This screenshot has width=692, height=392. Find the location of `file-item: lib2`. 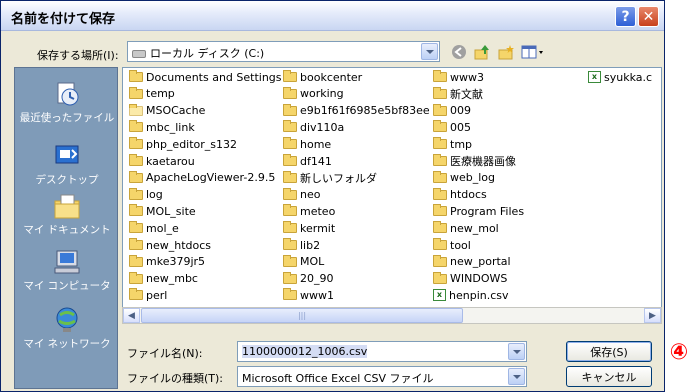

file-item: lib2 is located at coordinates (301, 245).